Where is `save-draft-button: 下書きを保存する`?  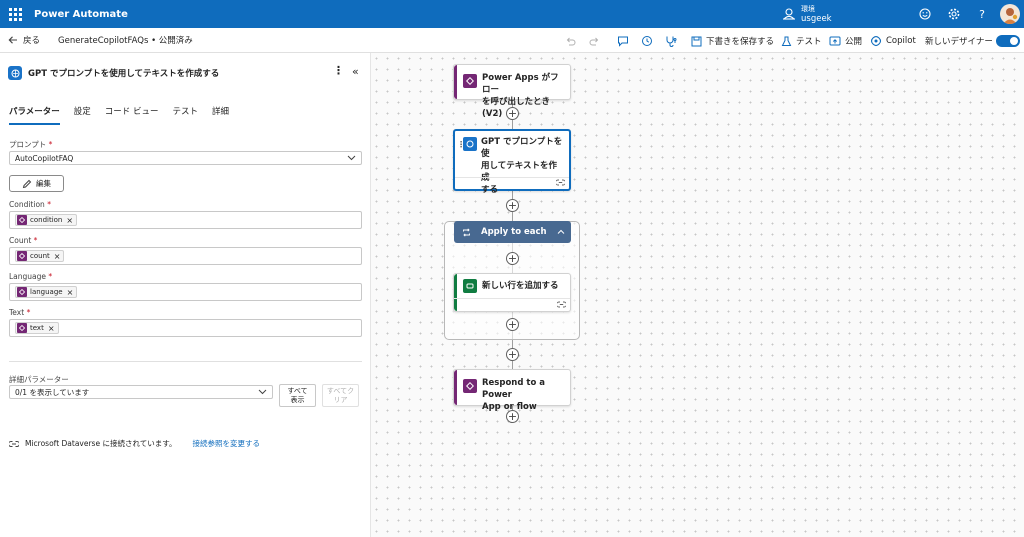 save-draft-button: 下書きを保存する is located at coordinates (732, 41).